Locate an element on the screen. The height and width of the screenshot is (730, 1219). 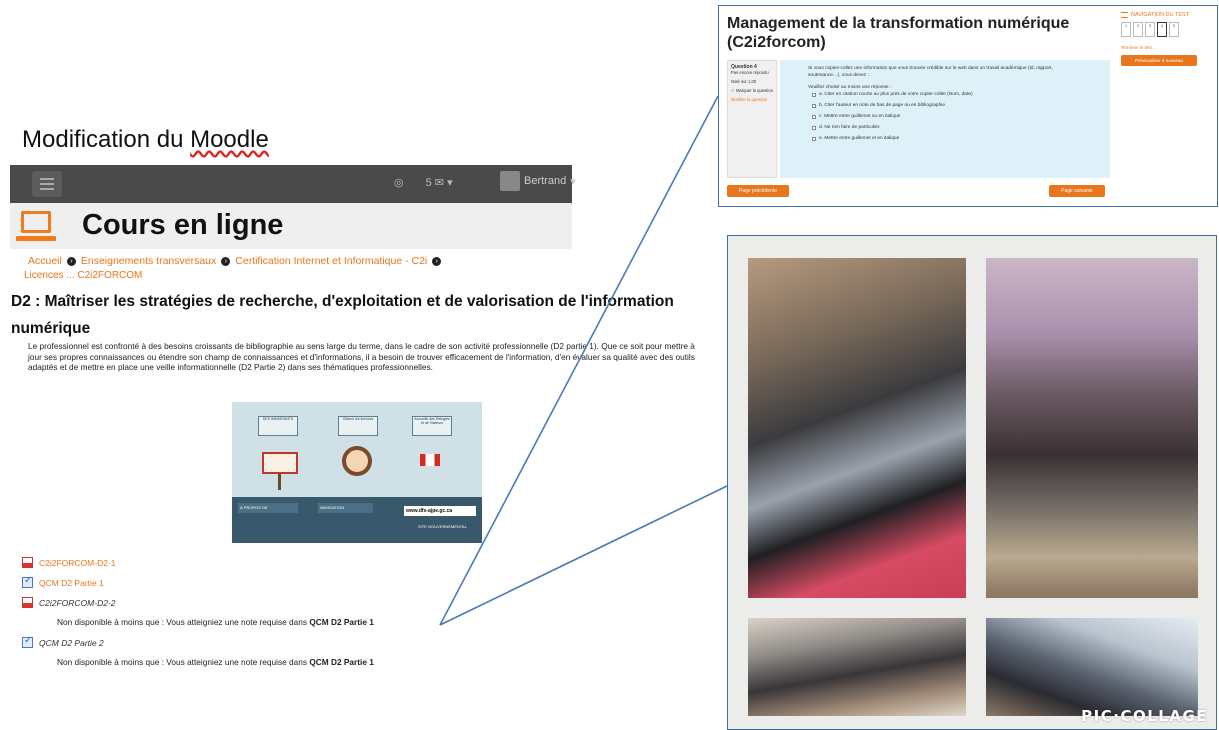
connector-line-to-collage is located at coordinates (583, 555).